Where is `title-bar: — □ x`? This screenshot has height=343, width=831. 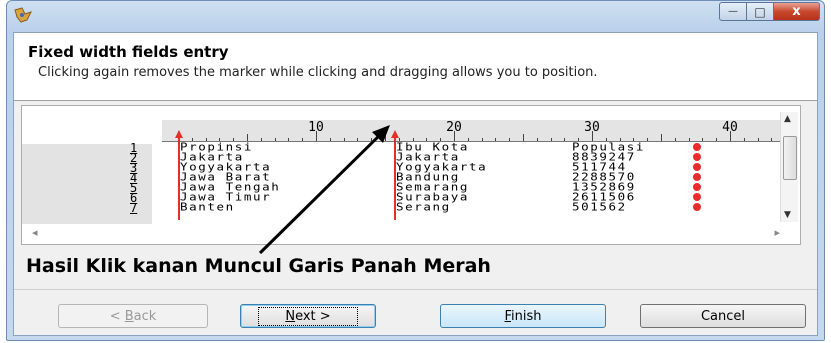 title-bar: — □ x is located at coordinates (415, 16).